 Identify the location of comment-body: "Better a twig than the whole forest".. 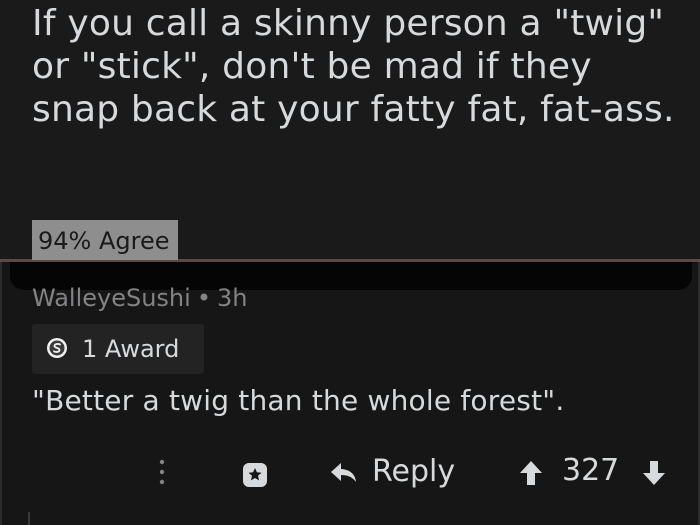
(298, 400).